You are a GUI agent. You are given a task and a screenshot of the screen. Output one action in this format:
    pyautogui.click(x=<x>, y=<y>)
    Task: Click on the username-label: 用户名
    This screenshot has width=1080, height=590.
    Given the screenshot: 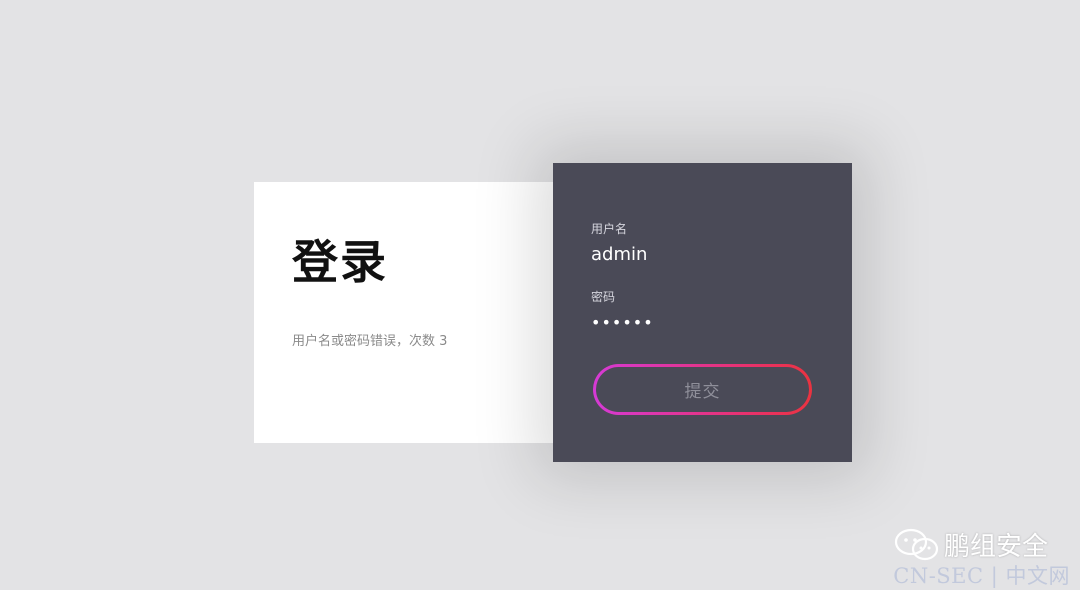 What is the action you would take?
    pyautogui.click(x=609, y=229)
    